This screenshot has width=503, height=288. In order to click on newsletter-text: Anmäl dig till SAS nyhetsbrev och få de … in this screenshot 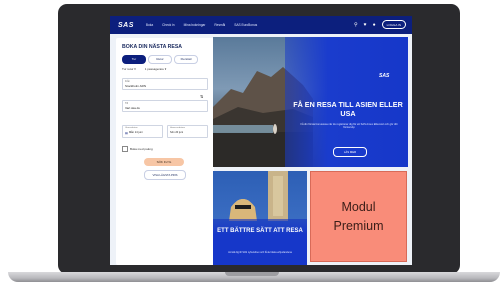, I will do `click(260, 252)`.